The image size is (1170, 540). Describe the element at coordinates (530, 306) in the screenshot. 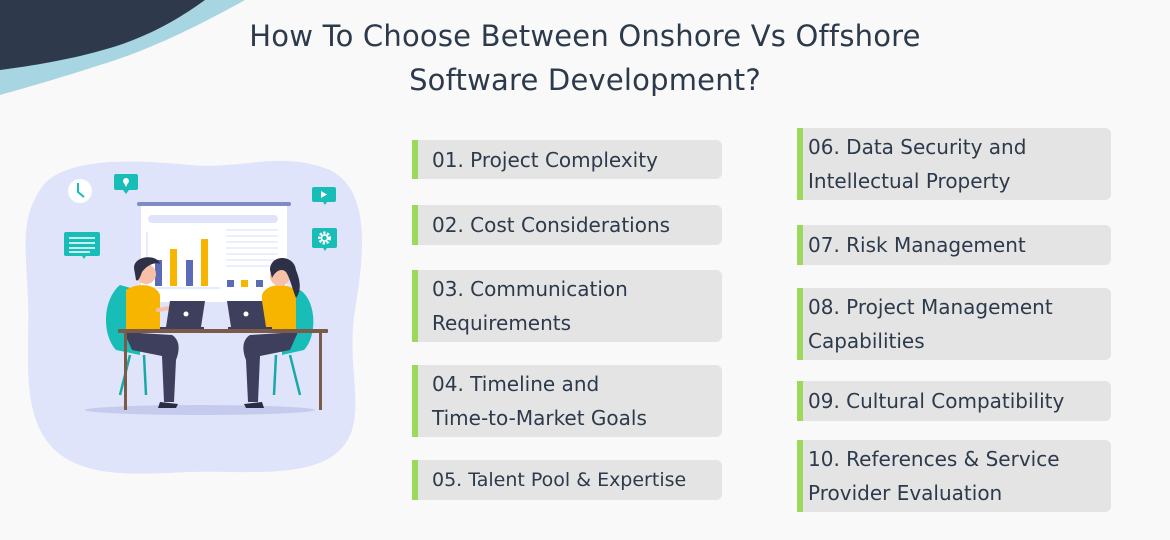

I see `factor-label: 03. Communication Requirements` at that location.